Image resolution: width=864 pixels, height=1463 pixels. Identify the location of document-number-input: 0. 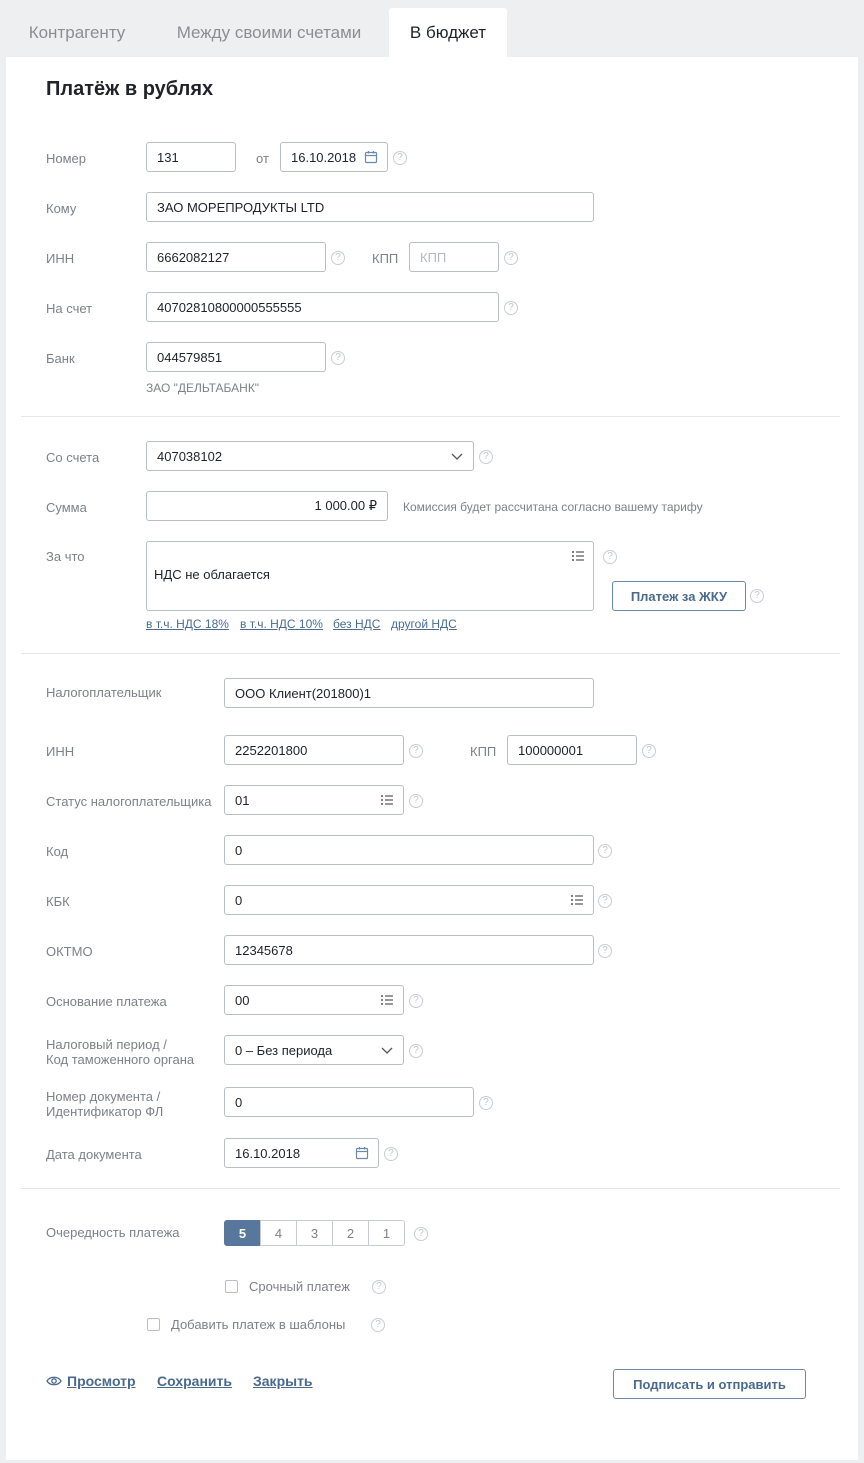
(349, 1102).